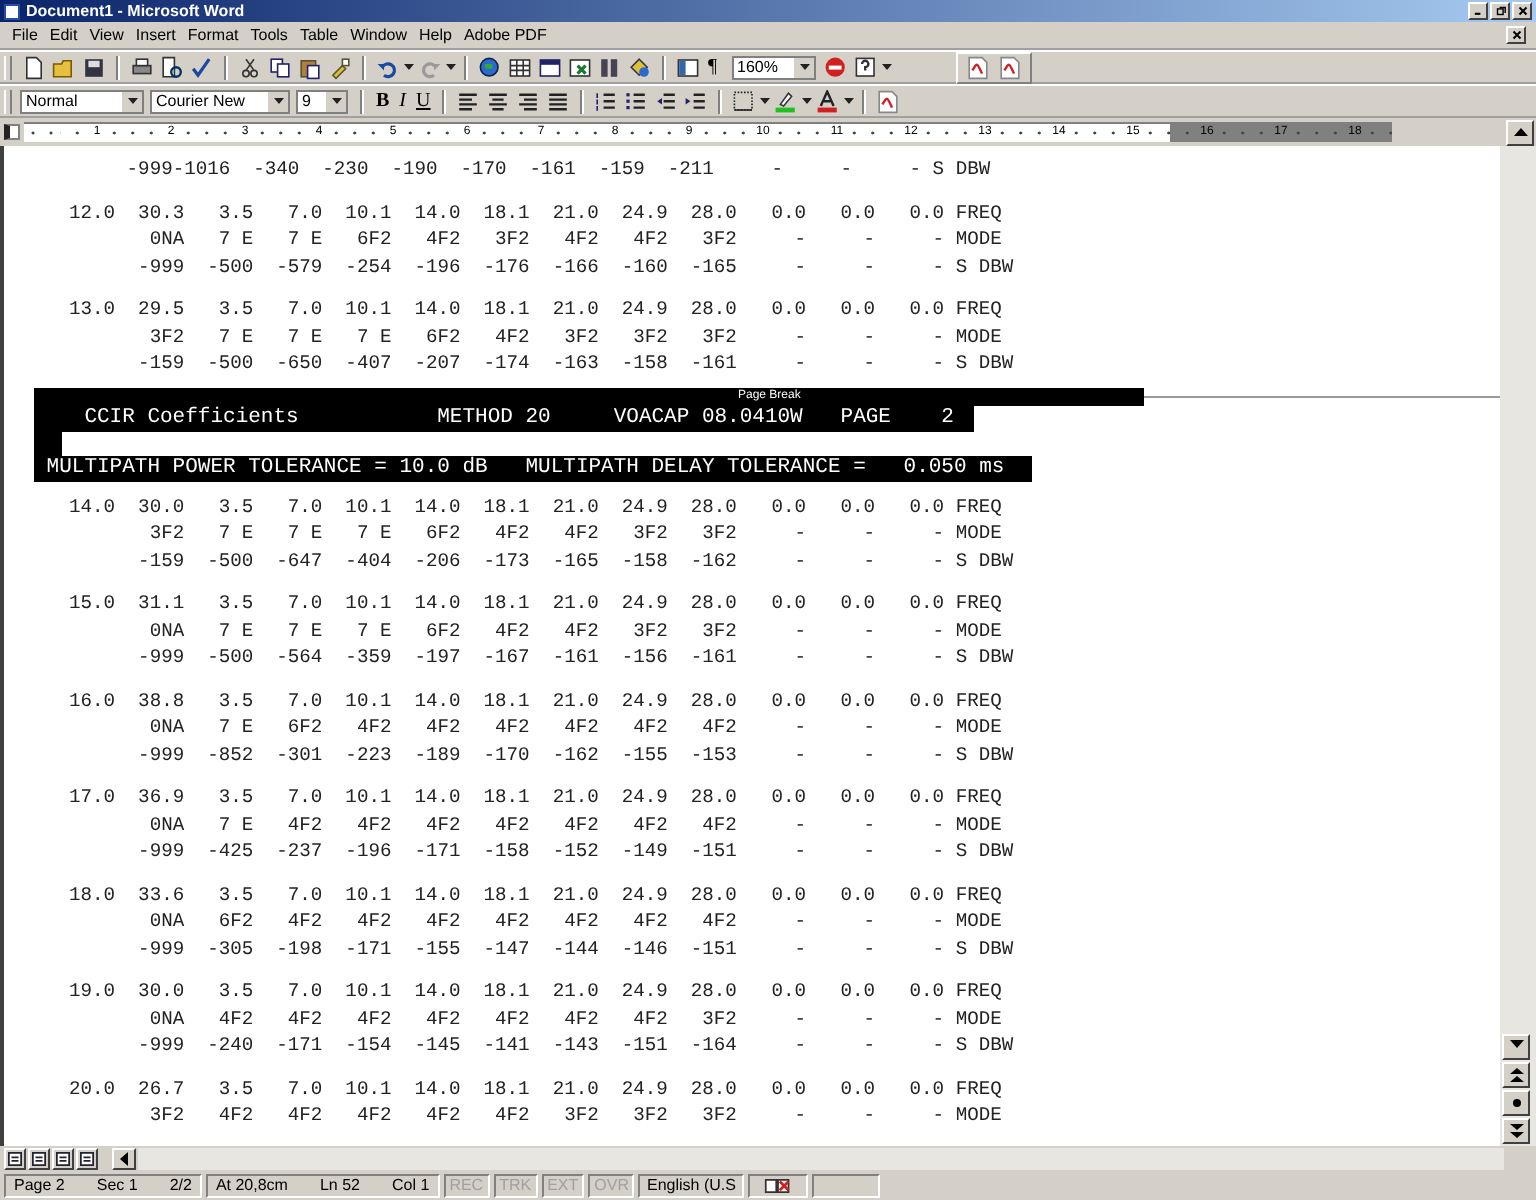 Image resolution: width=1536 pixels, height=1200 pixels. What do you see at coordinates (574, 727) in the screenshot?
I see `text-line: 0NA 7 E 6F2 4F2 4F2 4F2 4F2 4F2 4F2 - - - MODE` at bounding box center [574, 727].